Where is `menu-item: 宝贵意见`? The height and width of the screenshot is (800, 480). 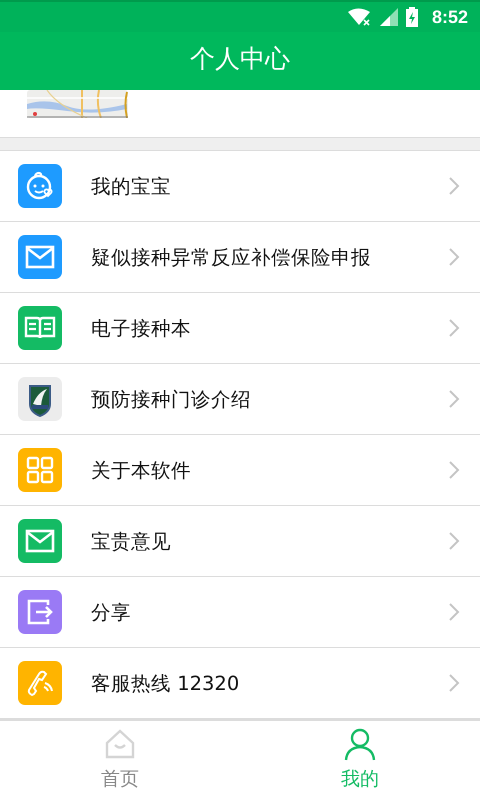
menu-item: 宝贵意见 is located at coordinates (240, 540).